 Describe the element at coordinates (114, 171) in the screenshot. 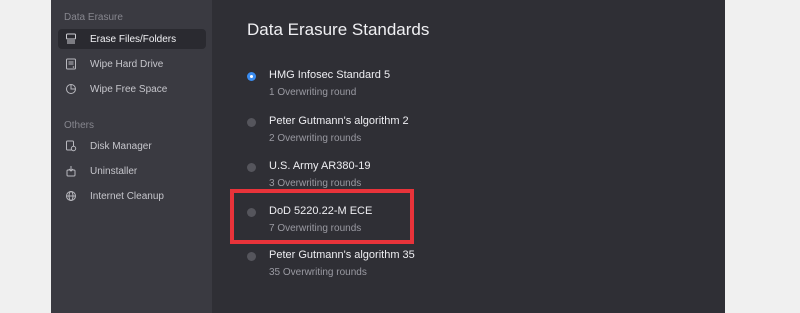

I see `sidebar-item-label: Uninstaller` at that location.